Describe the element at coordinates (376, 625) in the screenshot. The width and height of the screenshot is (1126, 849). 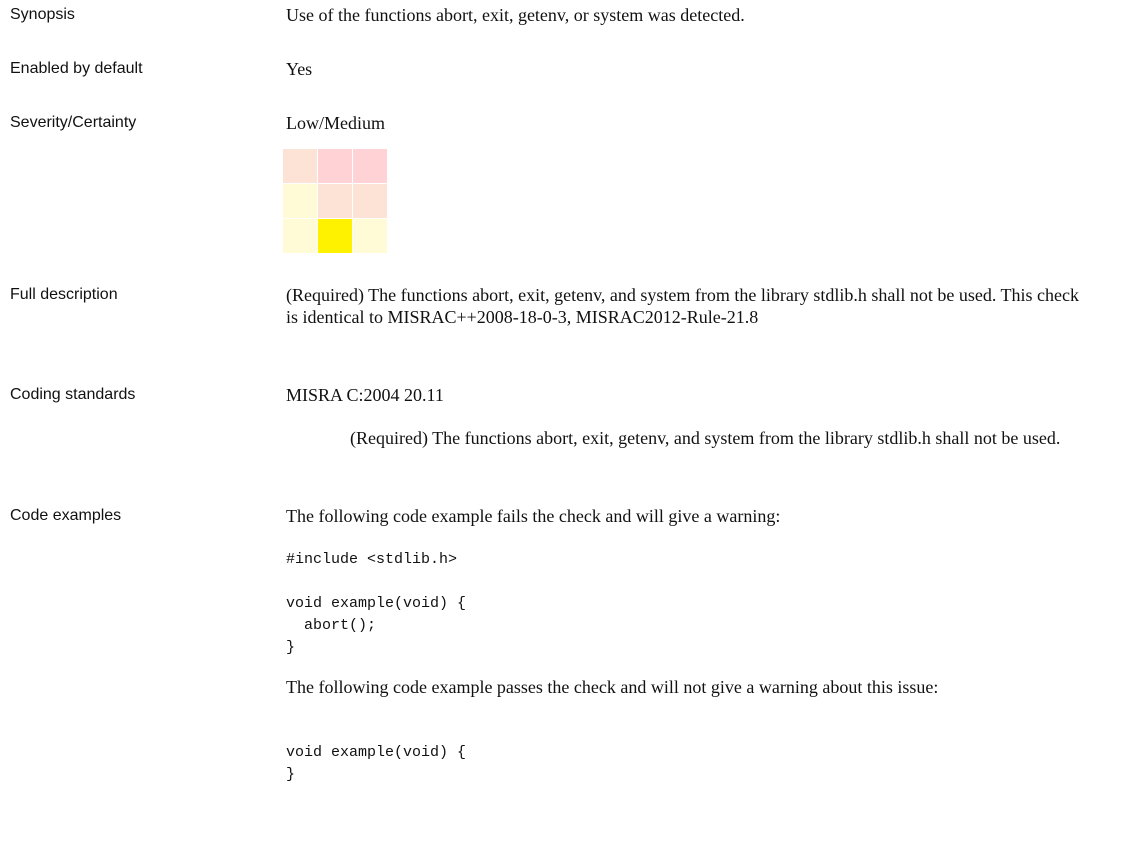
I see `fail-code-function: void example(void) { abort(); }` at that location.